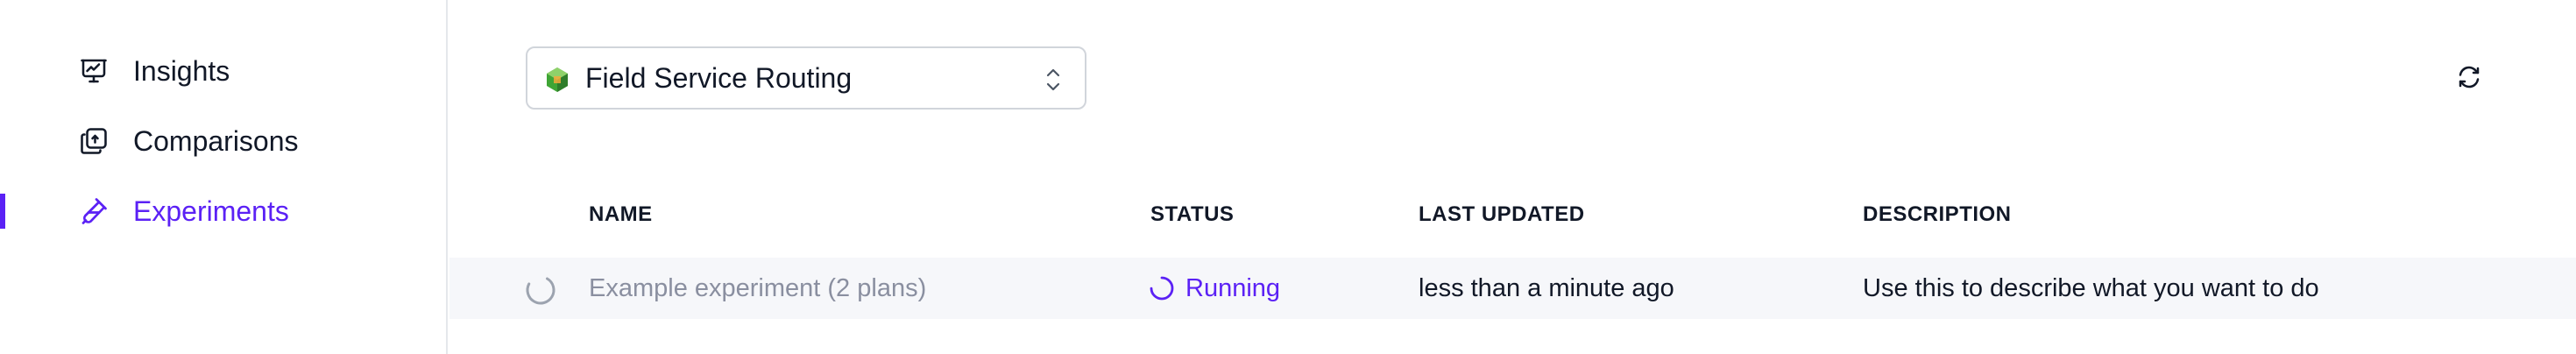  I want to click on status-badge: Running, so click(1214, 288).